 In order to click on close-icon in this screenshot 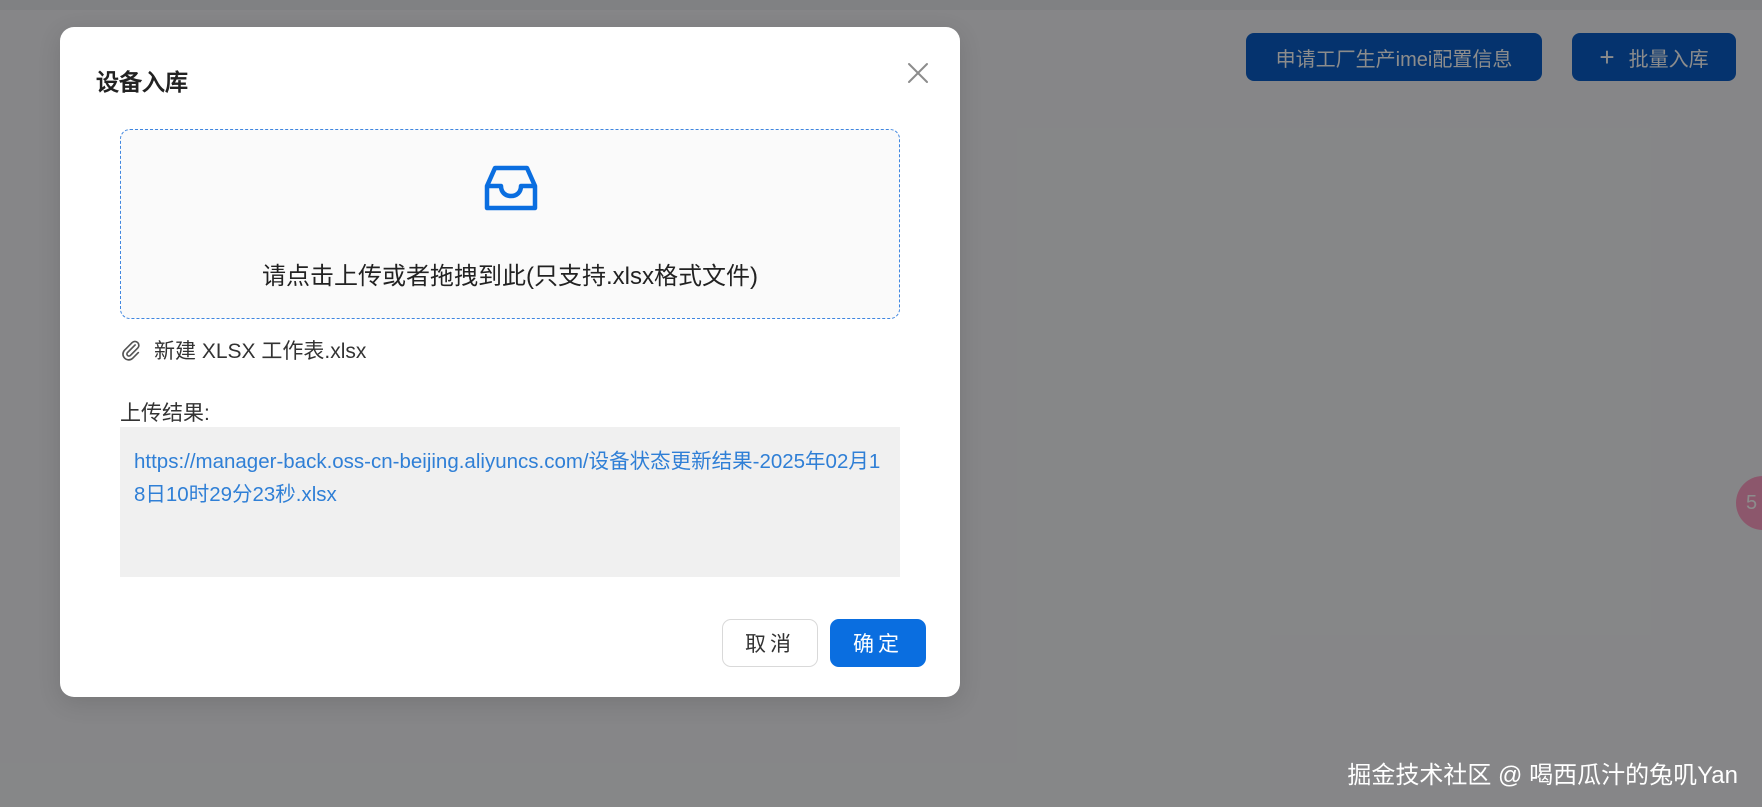, I will do `click(918, 73)`.